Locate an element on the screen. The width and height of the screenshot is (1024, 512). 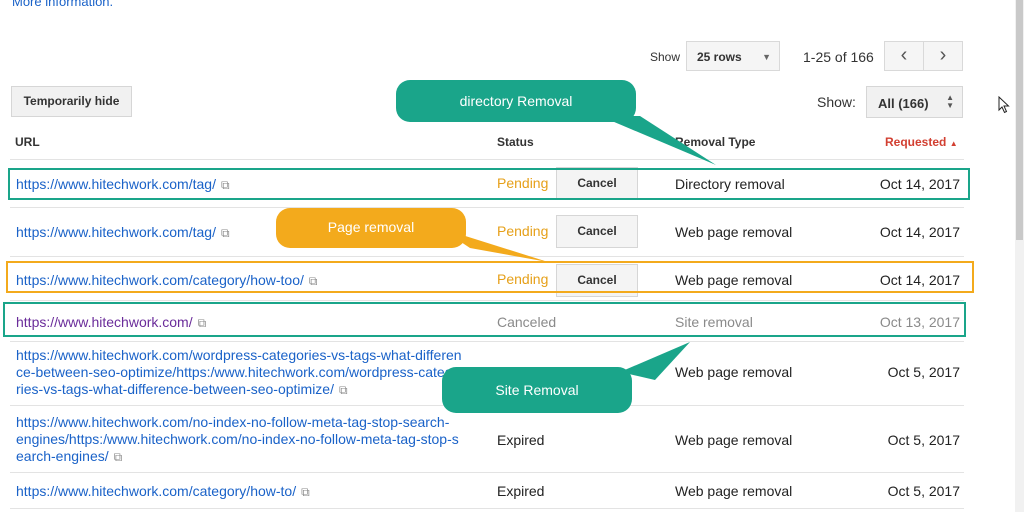
callout-pointers is located at coordinates (578, 248).